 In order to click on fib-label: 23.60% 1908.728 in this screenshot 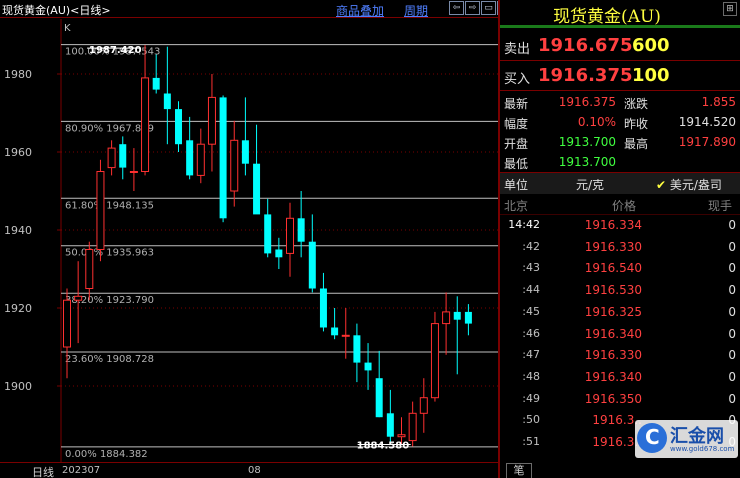, I will do `click(109, 359)`.